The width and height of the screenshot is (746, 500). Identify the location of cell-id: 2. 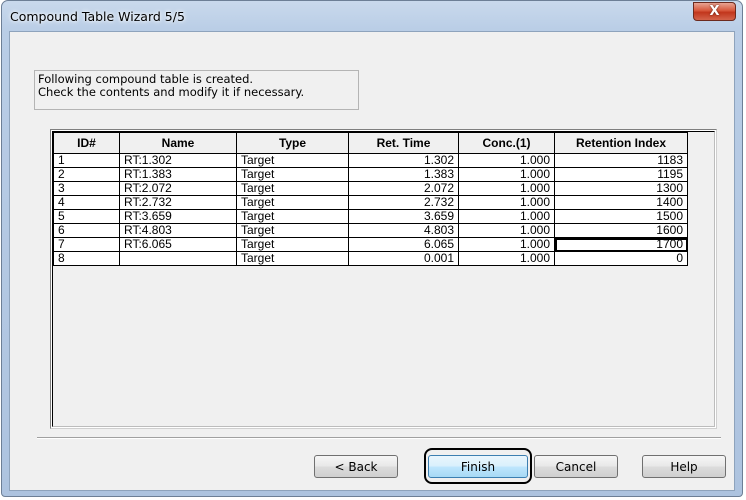
(86, 174).